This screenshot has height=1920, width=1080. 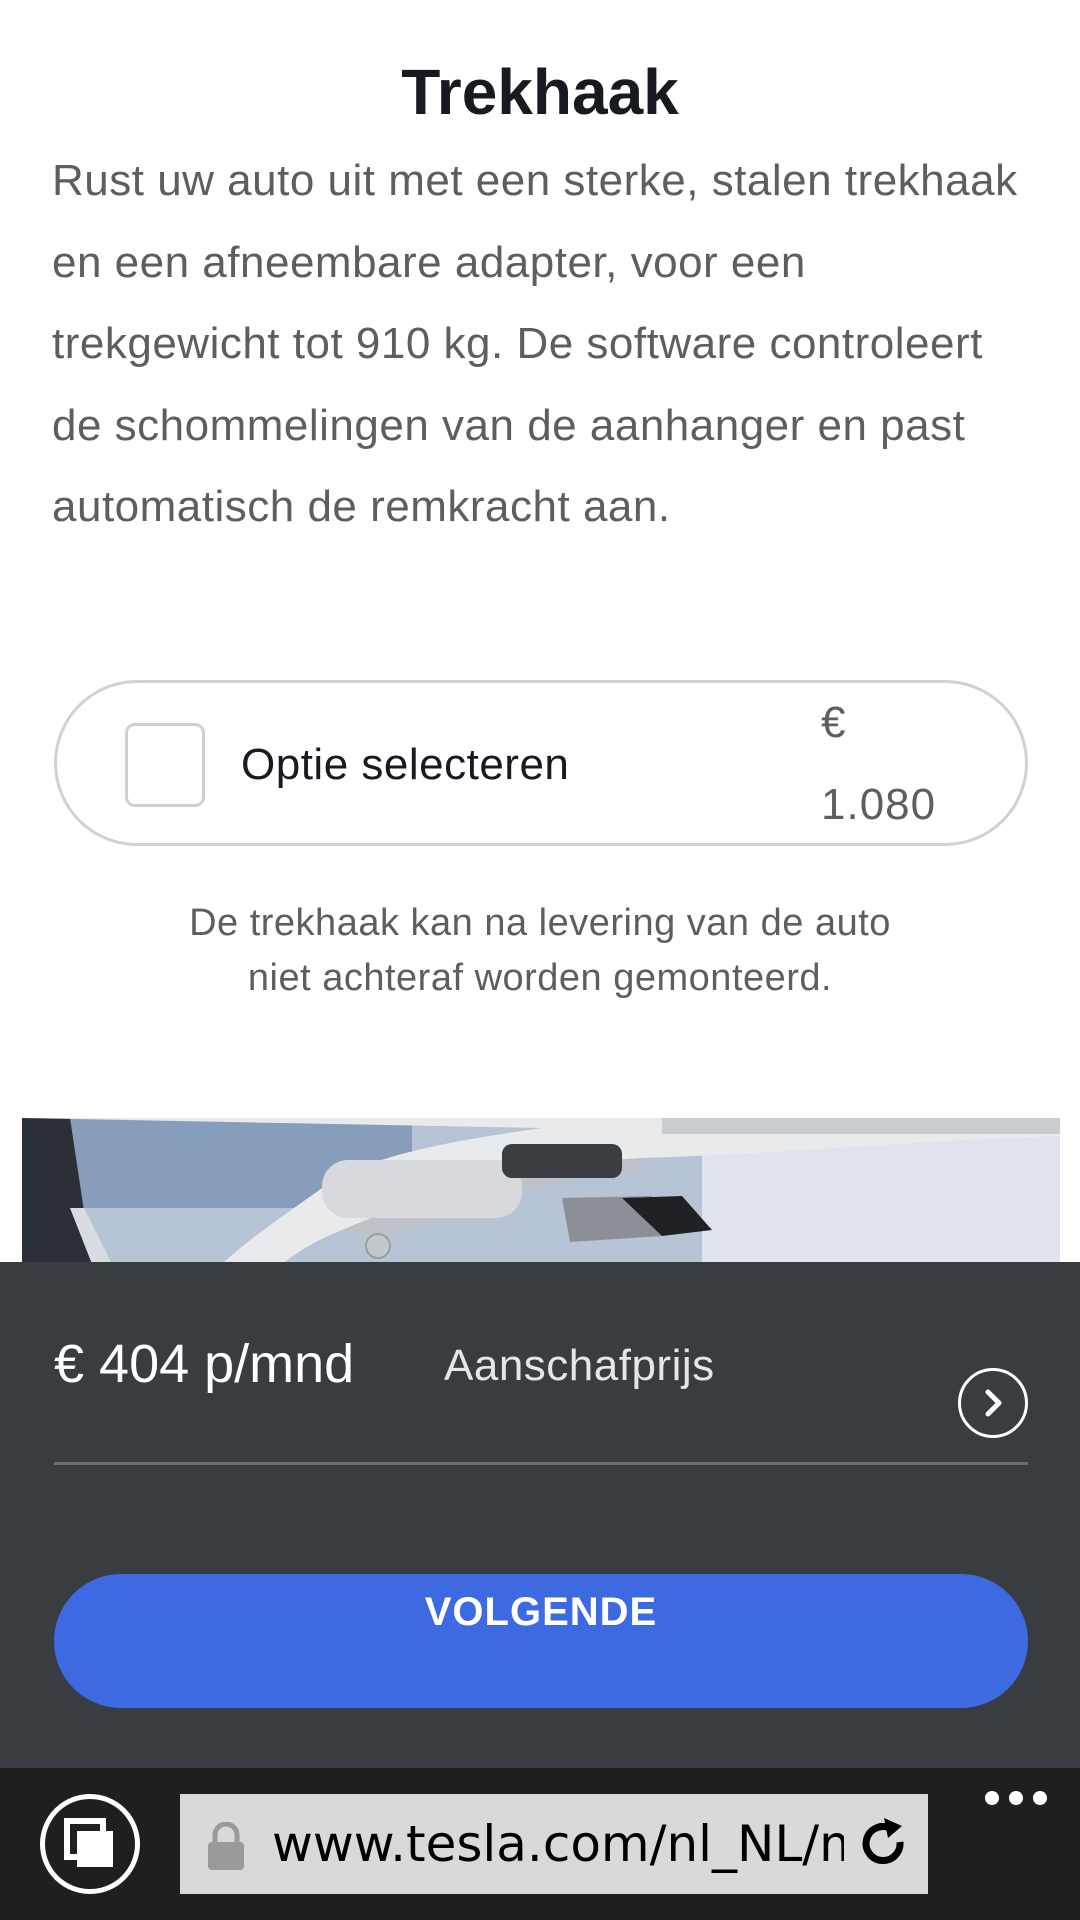 I want to click on option-checkbox, so click(x=165, y=765).